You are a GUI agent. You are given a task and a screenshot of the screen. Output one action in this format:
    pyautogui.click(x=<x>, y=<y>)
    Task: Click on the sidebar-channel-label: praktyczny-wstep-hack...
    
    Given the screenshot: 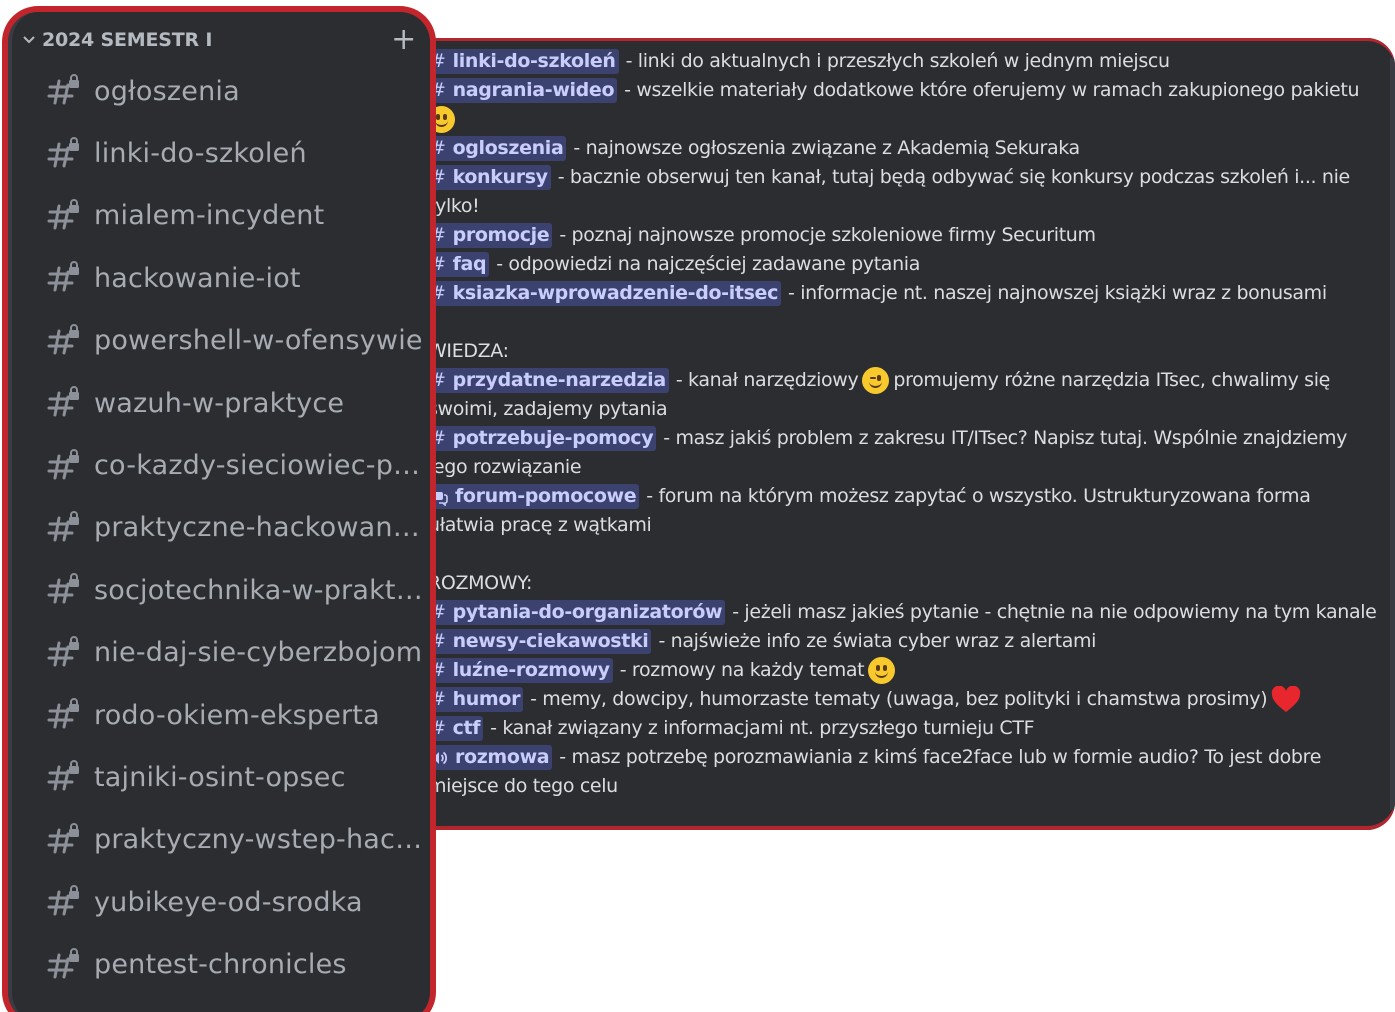 What is the action you would take?
    pyautogui.click(x=260, y=840)
    